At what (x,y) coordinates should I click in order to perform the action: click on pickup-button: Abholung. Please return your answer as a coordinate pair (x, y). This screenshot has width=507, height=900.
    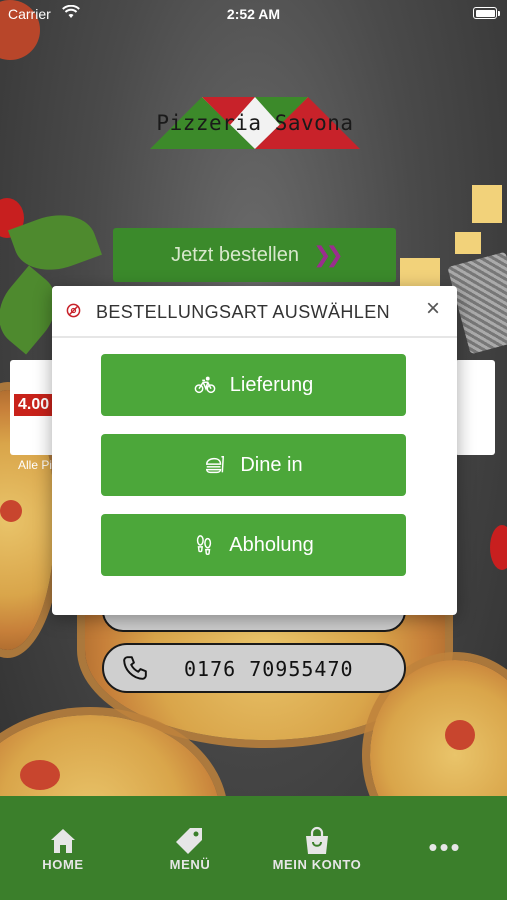
    Looking at the image, I should click on (253, 545).